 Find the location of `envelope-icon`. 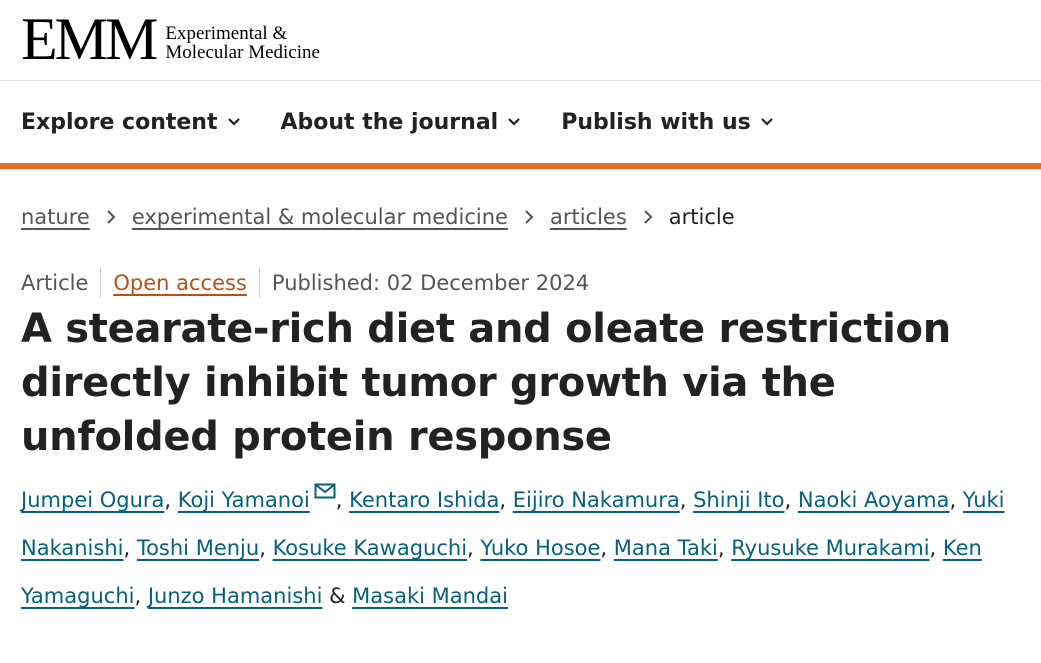

envelope-icon is located at coordinates (325, 491).